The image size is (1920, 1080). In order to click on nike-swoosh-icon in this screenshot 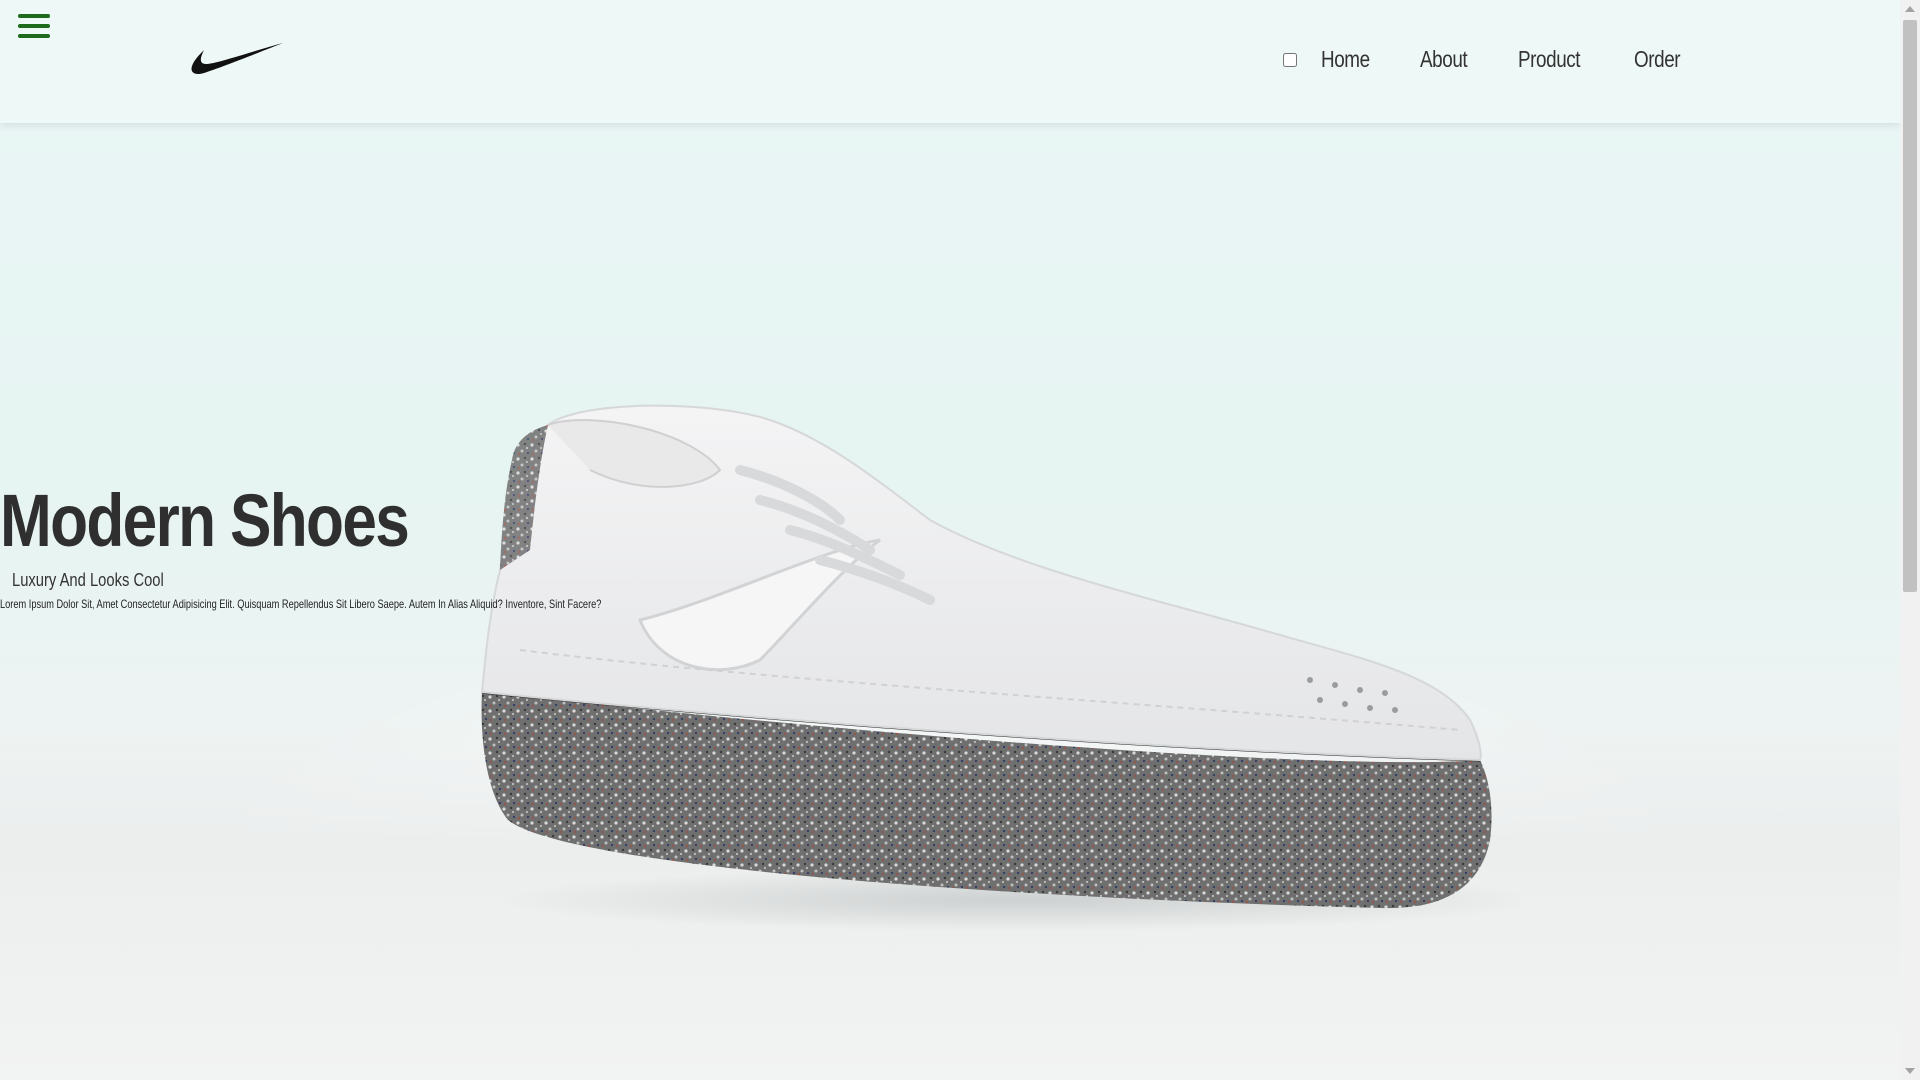, I will do `click(237, 60)`.